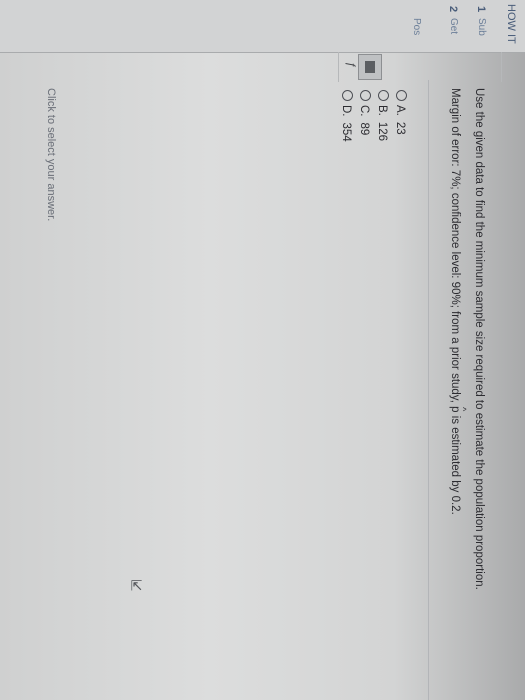 This screenshot has height=700, width=525. Describe the element at coordinates (453, 26) in the screenshot. I see `left-item-2: Get` at that location.